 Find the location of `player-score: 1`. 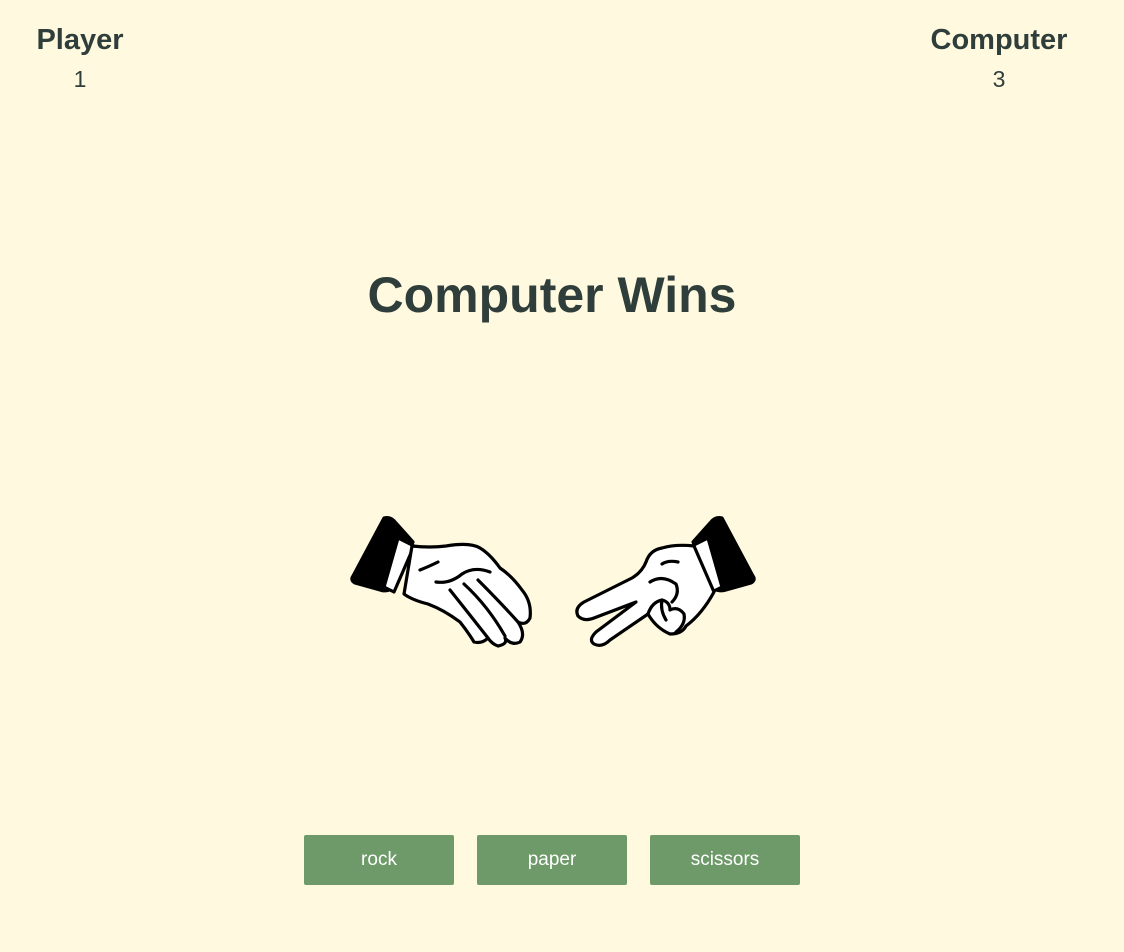

player-score: 1 is located at coordinates (80, 79).